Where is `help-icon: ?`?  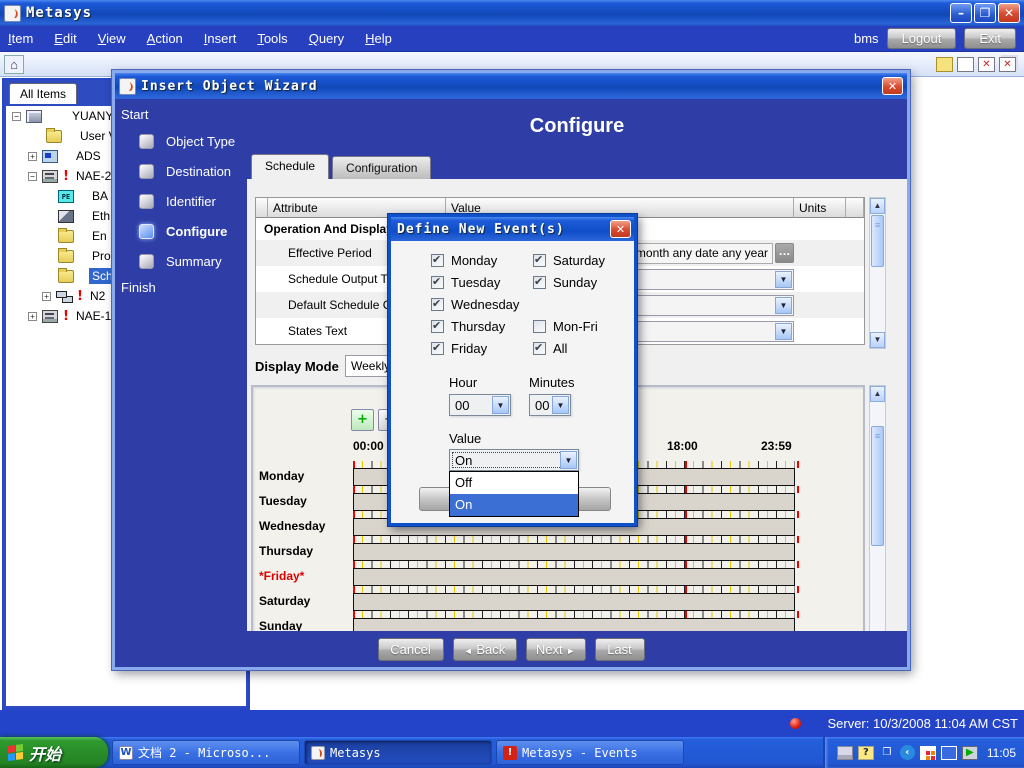
help-icon: ? is located at coordinates (865, 752).